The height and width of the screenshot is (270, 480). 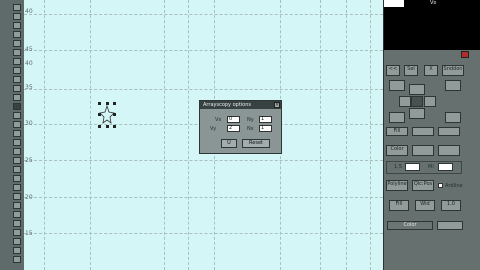 What do you see at coordinates (17, 106) in the screenshot?
I see `array-copy-tool-button` at bounding box center [17, 106].